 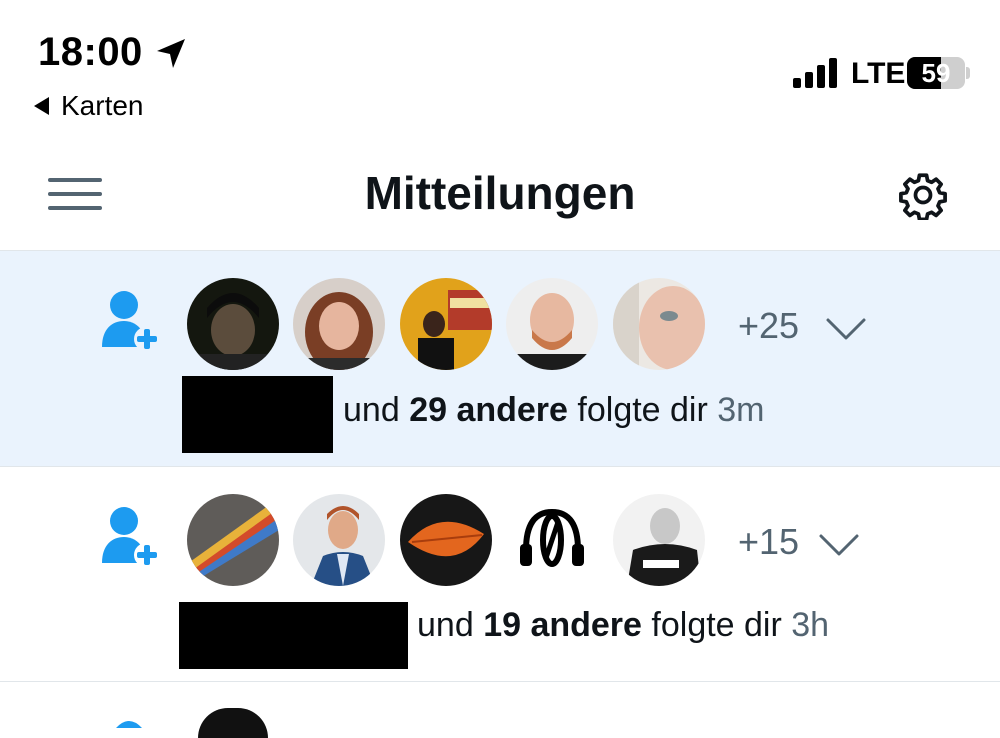 I want to click on battery-percent: 59, so click(x=936, y=73).